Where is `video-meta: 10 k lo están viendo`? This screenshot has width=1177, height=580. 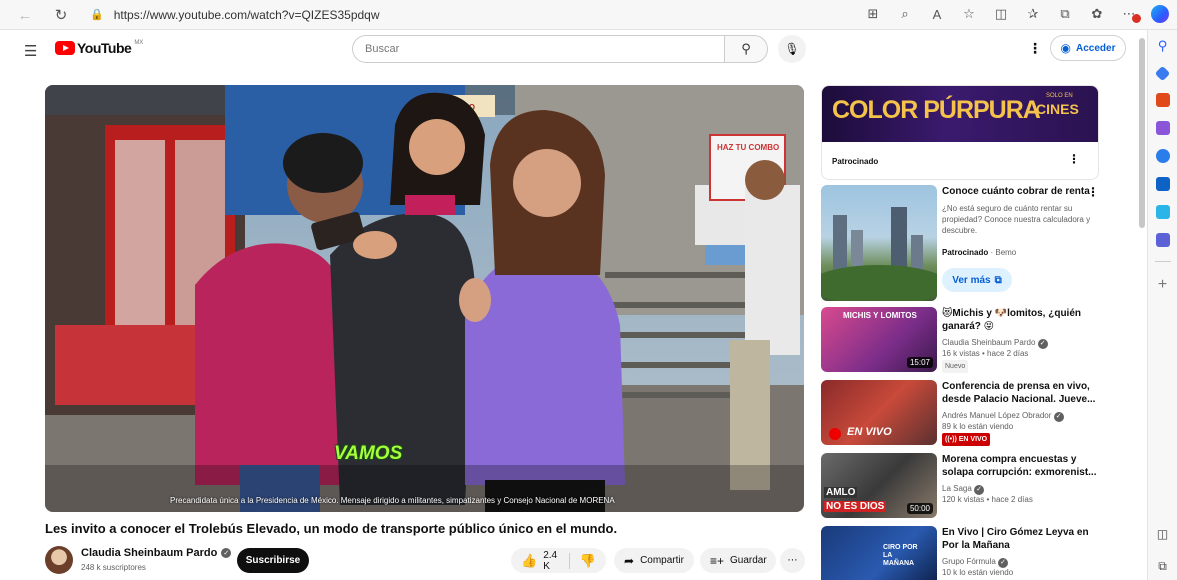 video-meta: 10 k lo están viendo is located at coordinates (978, 572).